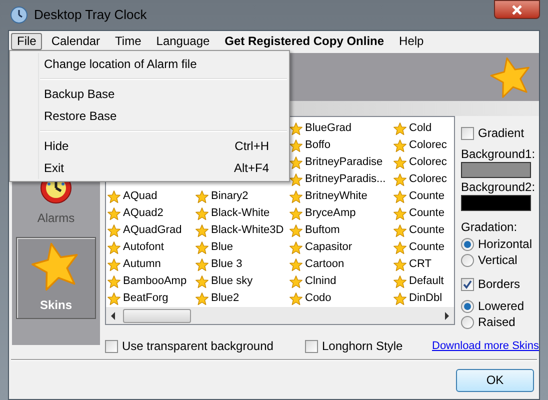  What do you see at coordinates (498, 154) in the screenshot?
I see `color-label: Background1:` at bounding box center [498, 154].